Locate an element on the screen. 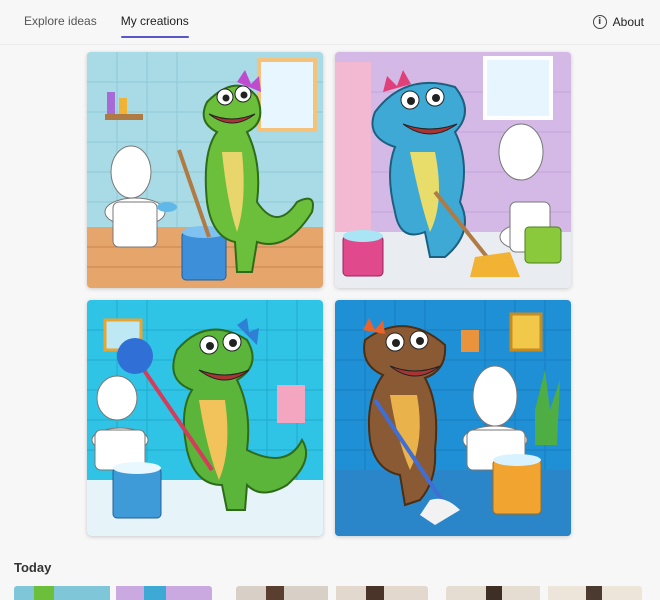  tab-explore-ideas: Explore ideas is located at coordinates (60, 25).